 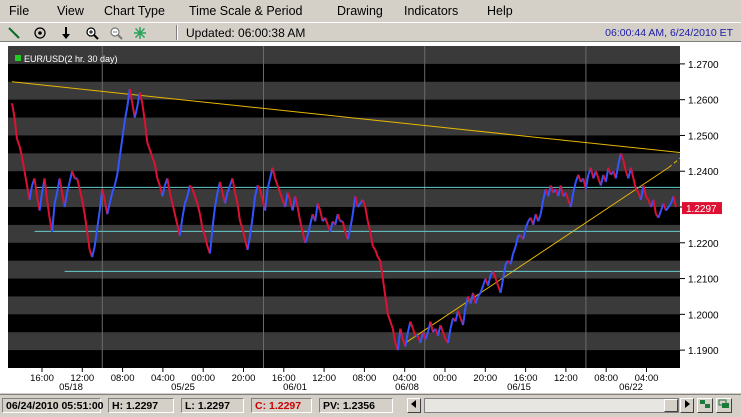 What do you see at coordinates (71, 59) in the screenshot?
I see `legend-label: EUR/USD(2 hr. 30 day)` at bounding box center [71, 59].